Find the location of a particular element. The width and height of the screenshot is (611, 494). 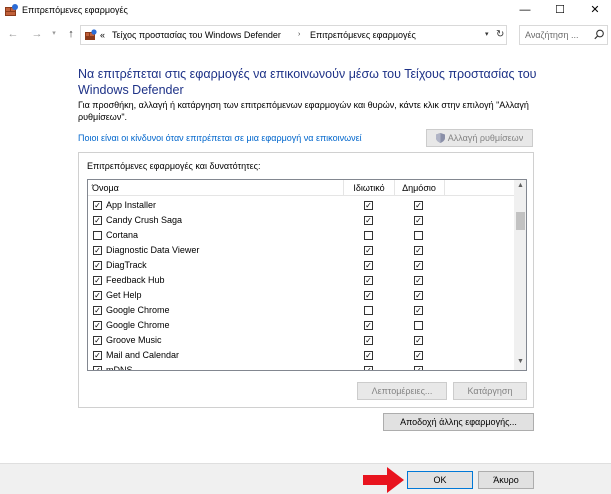

scroll-up-icon: ▲ is located at coordinates (520, 185).